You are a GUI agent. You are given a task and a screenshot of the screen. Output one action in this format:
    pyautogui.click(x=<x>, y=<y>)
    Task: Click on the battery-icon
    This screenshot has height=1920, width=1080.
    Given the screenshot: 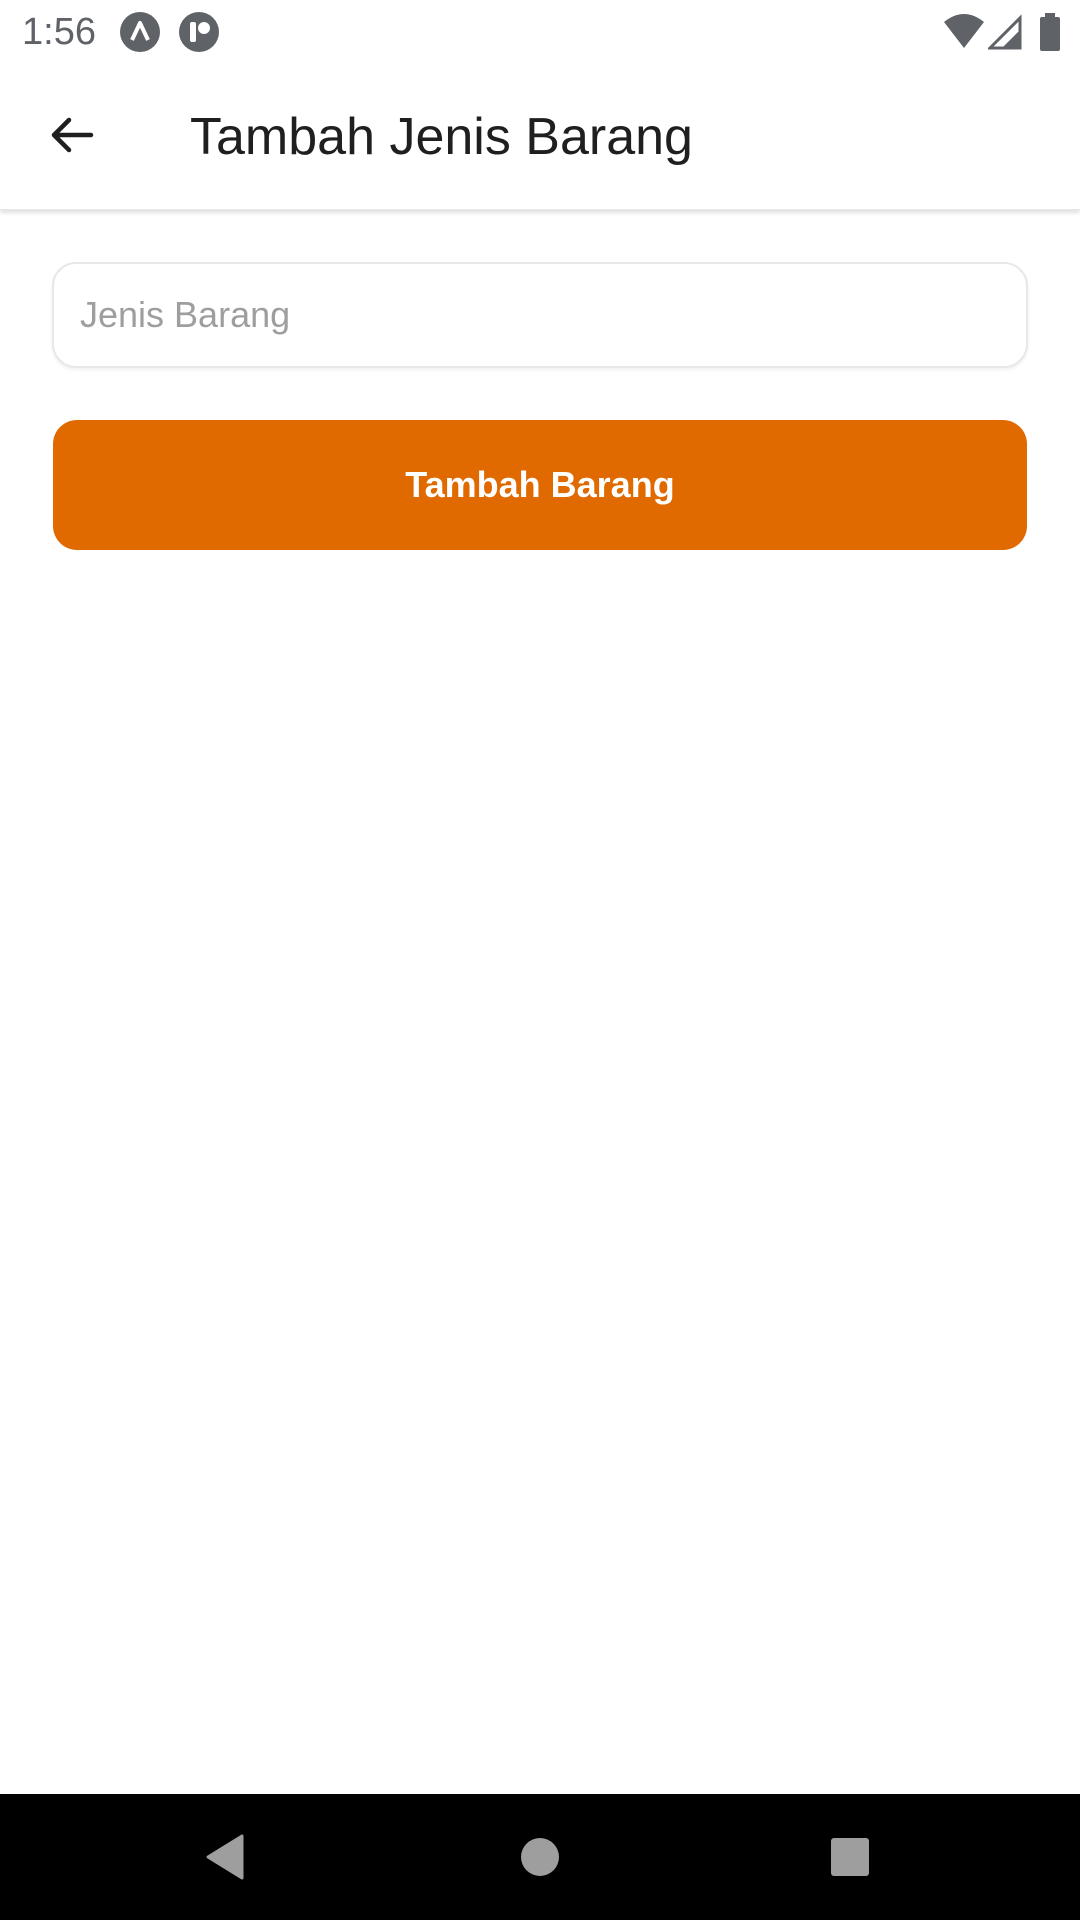 What is the action you would take?
    pyautogui.click(x=1050, y=32)
    